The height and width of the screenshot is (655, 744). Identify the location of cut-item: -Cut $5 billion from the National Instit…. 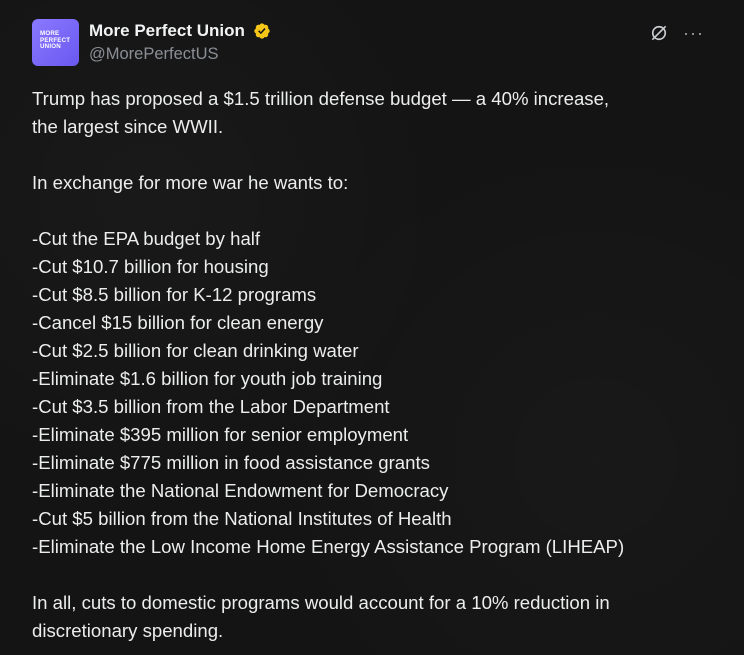
(242, 518).